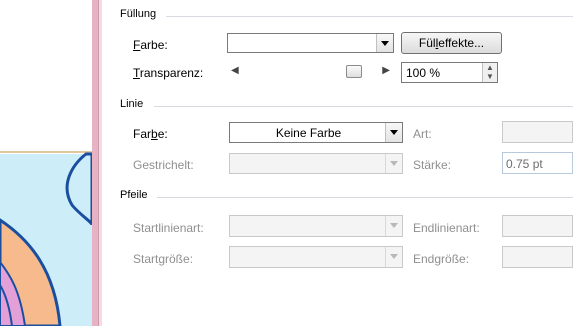 This screenshot has width=573, height=326. What do you see at coordinates (150, 134) in the screenshot?
I see `line-color-label: Farbe:` at bounding box center [150, 134].